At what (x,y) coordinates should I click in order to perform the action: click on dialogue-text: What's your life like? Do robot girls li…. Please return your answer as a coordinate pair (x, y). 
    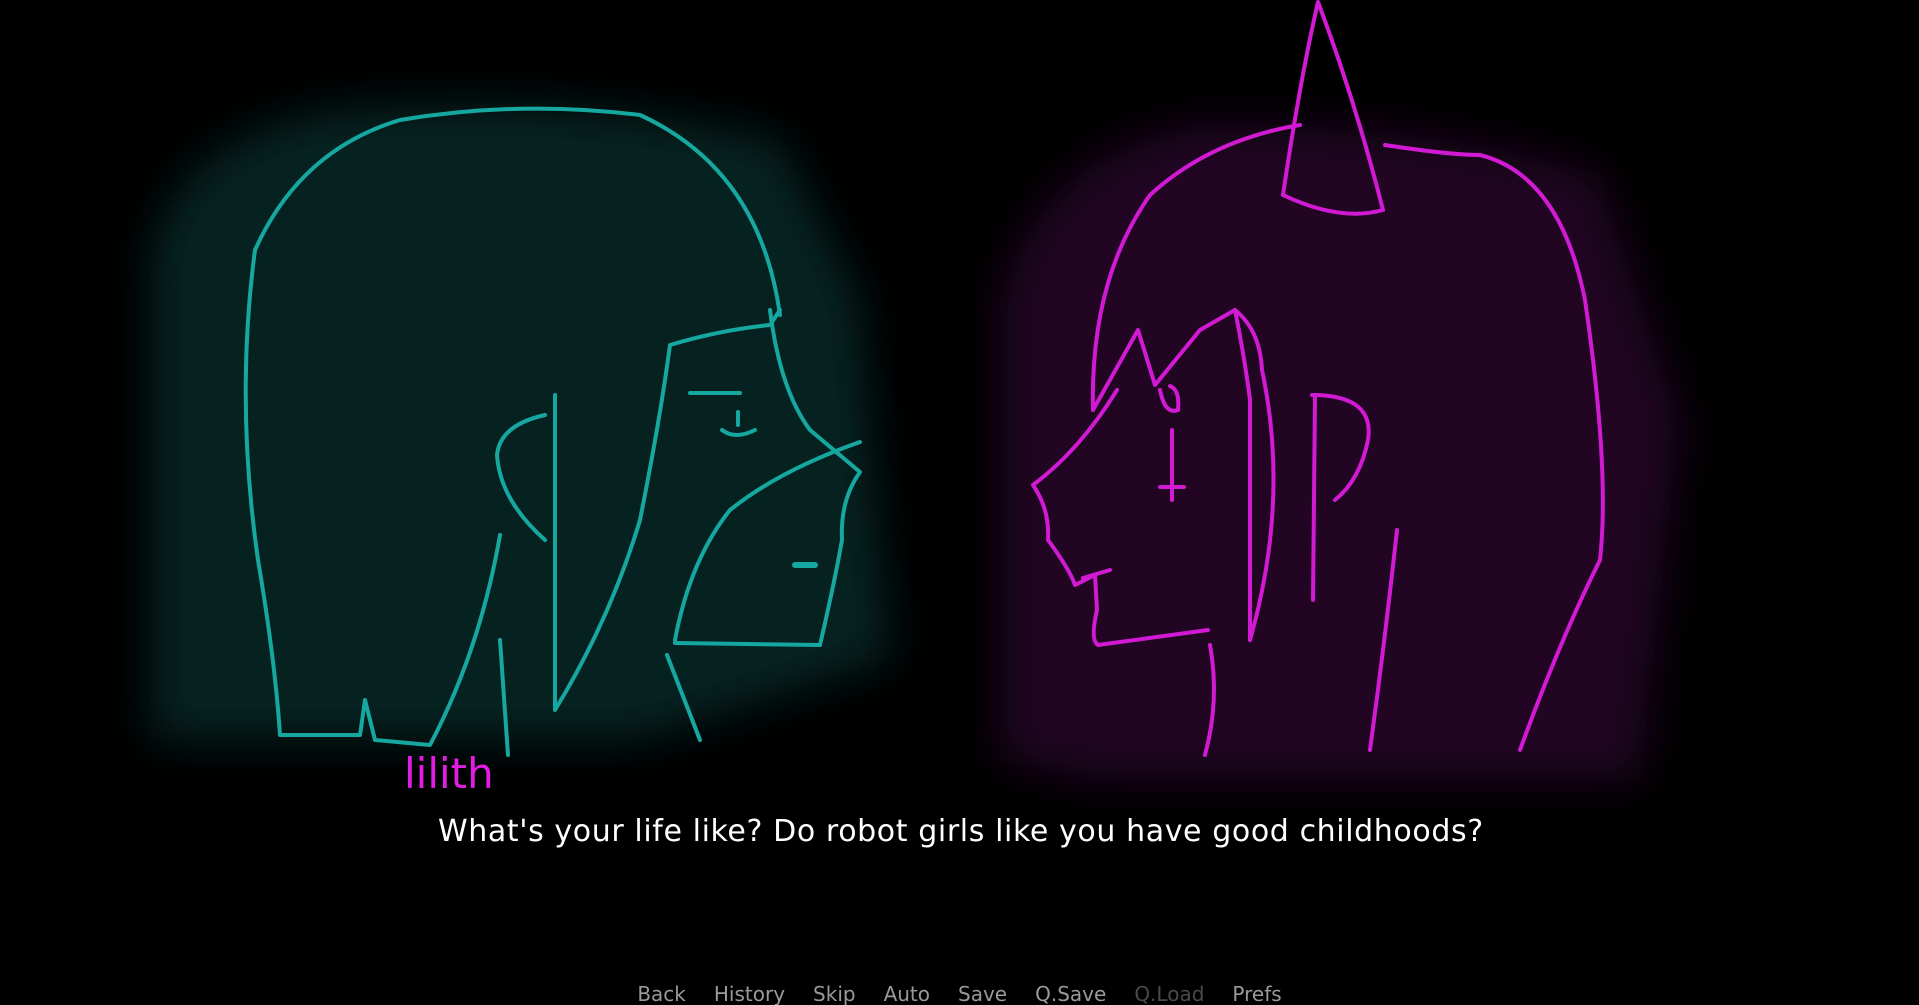
    Looking at the image, I should click on (961, 832).